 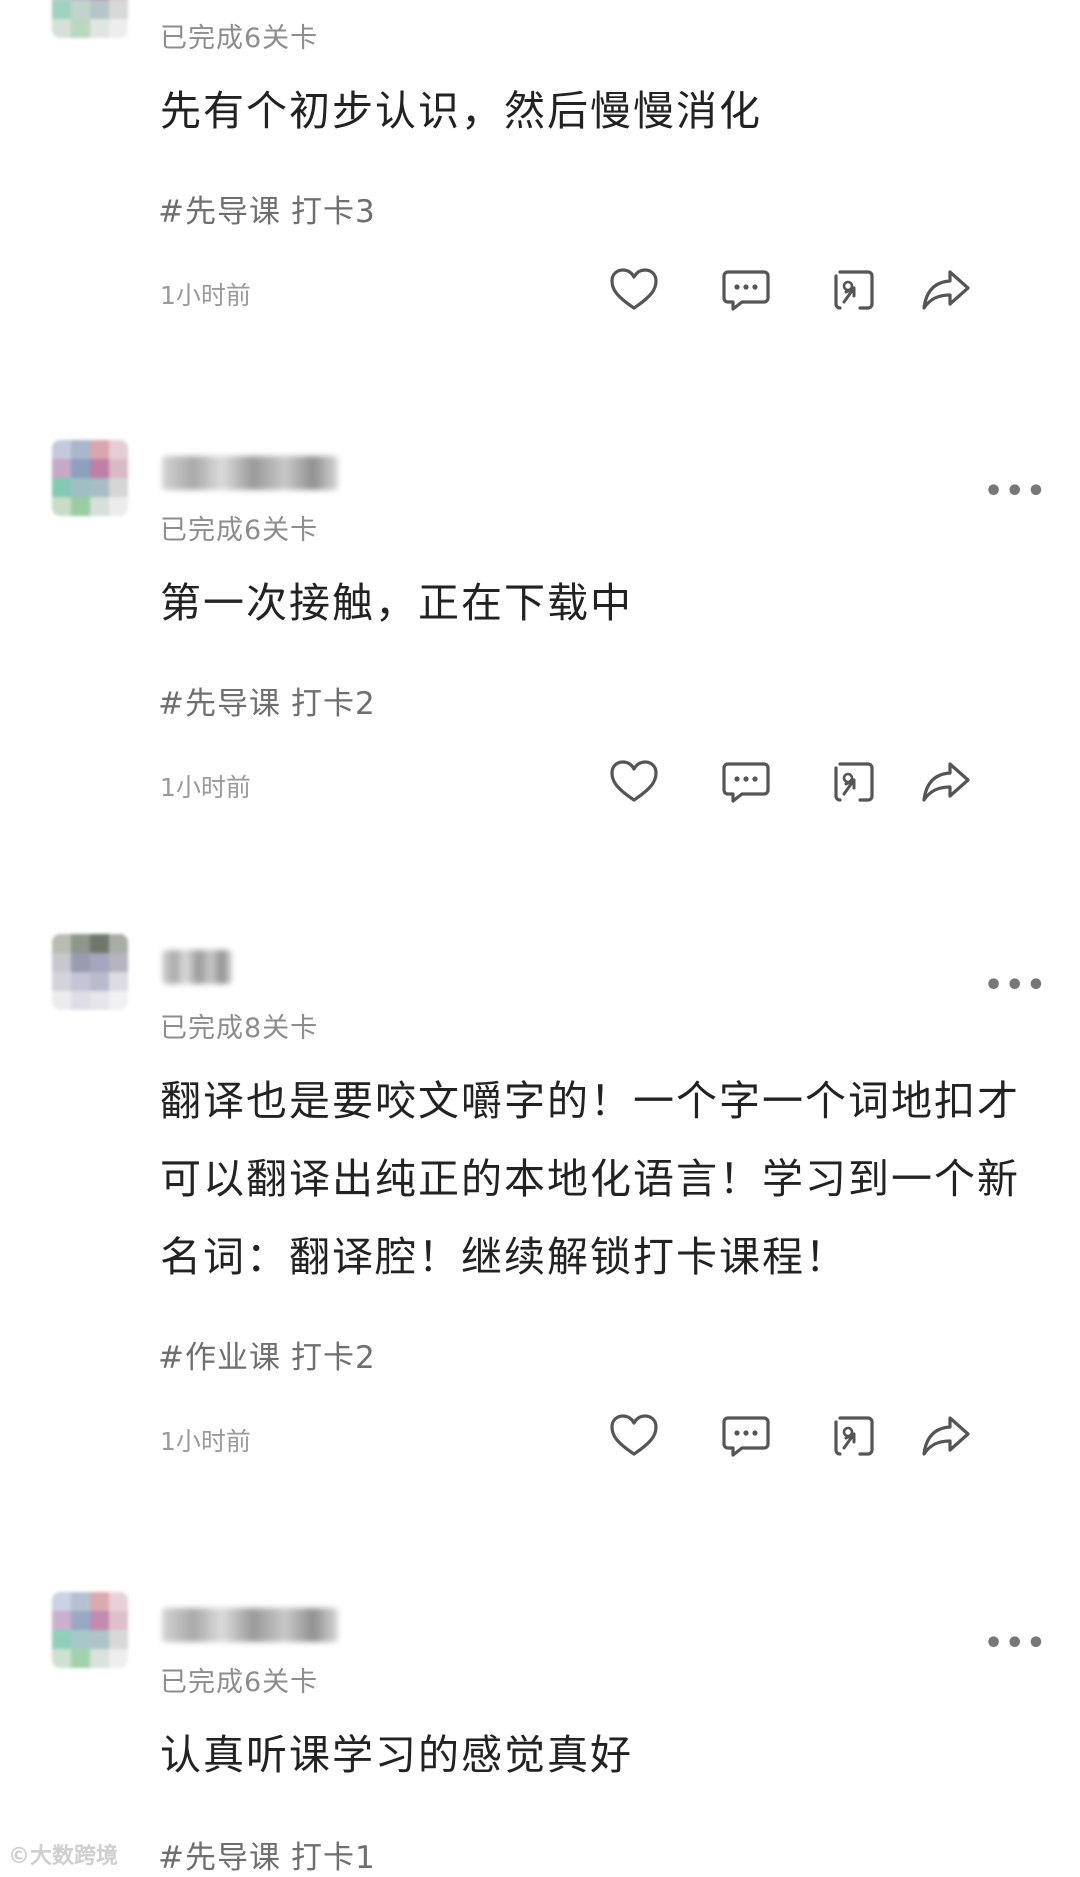 I want to click on course-tag: #作业课, so click(x=219, y=1358).